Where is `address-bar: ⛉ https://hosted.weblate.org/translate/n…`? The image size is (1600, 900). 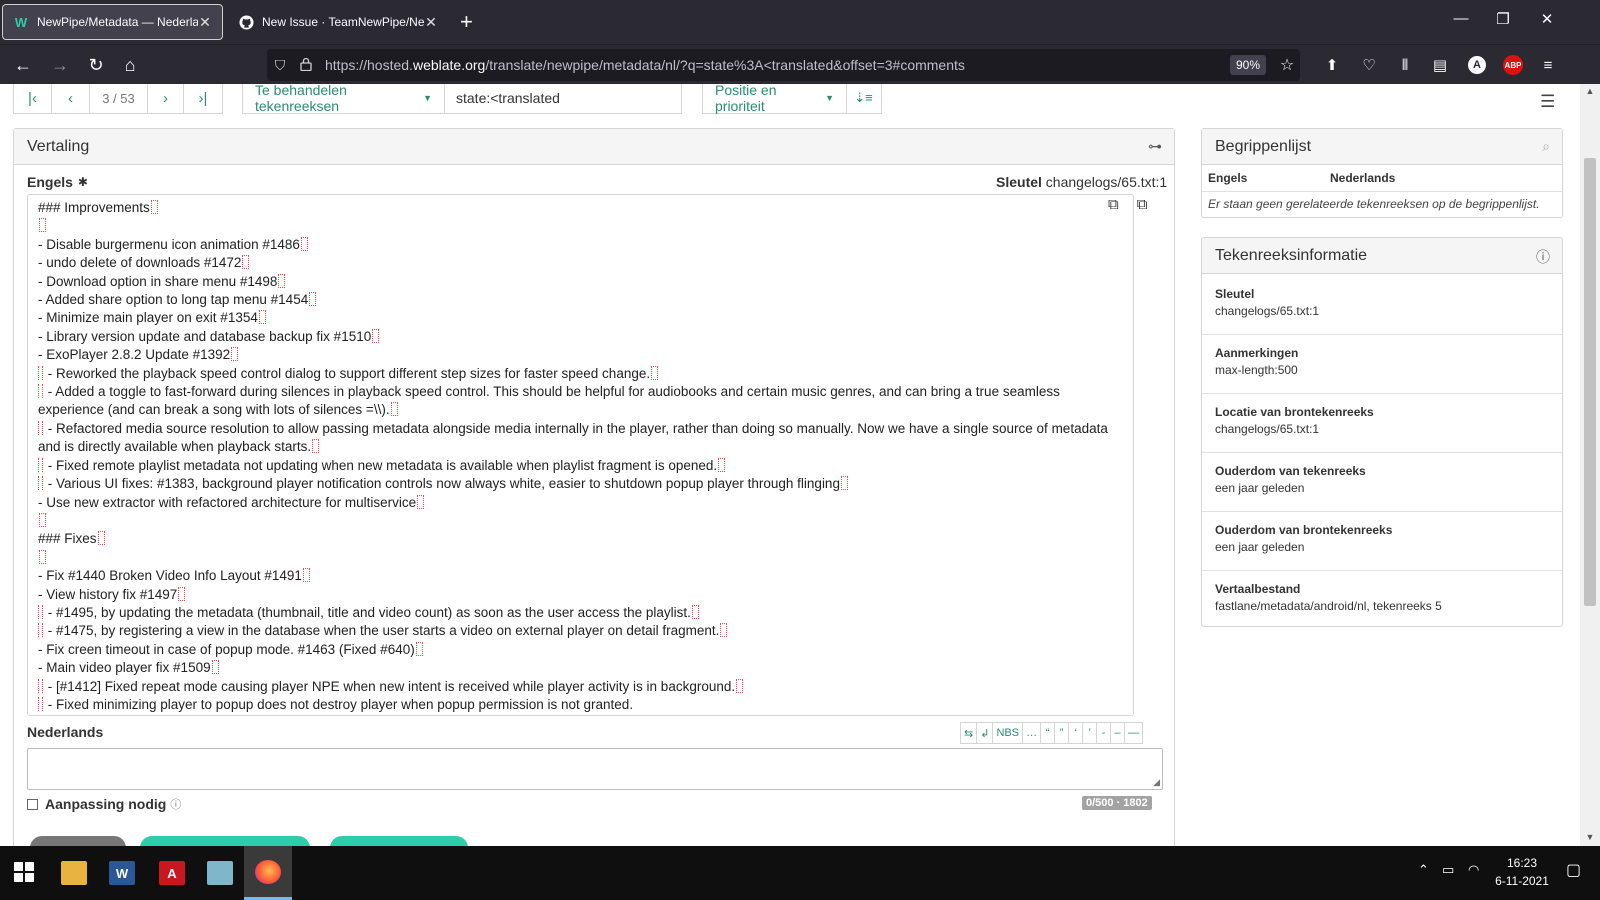
address-bar: ⛉ https://hosted.weblate.org/translate/n… is located at coordinates (783, 65).